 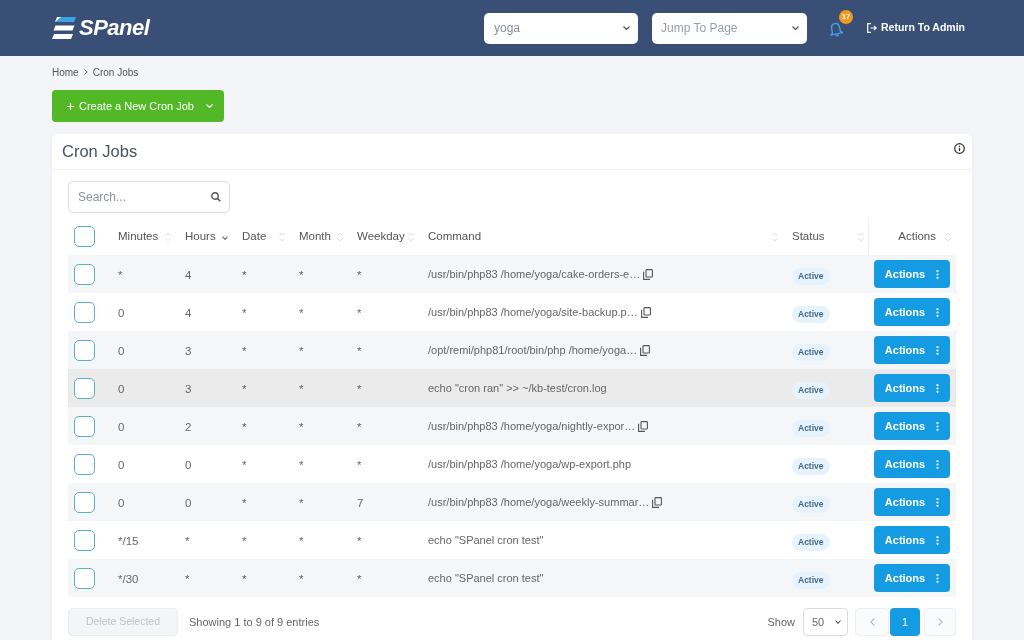 What do you see at coordinates (836, 29) in the screenshot?
I see `bell-icon` at bounding box center [836, 29].